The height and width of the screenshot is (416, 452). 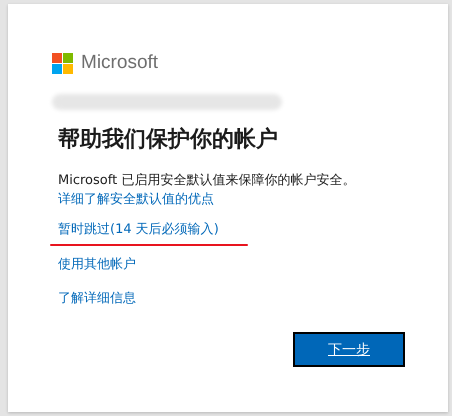 I want to click on link: 详细了解安全默认值的优点, so click(x=136, y=200).